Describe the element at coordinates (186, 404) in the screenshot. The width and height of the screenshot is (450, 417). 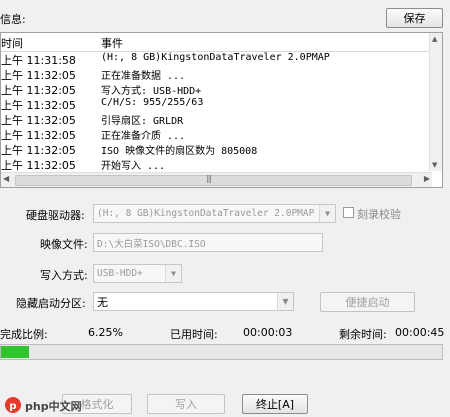
I see `write-button: 写入` at that location.